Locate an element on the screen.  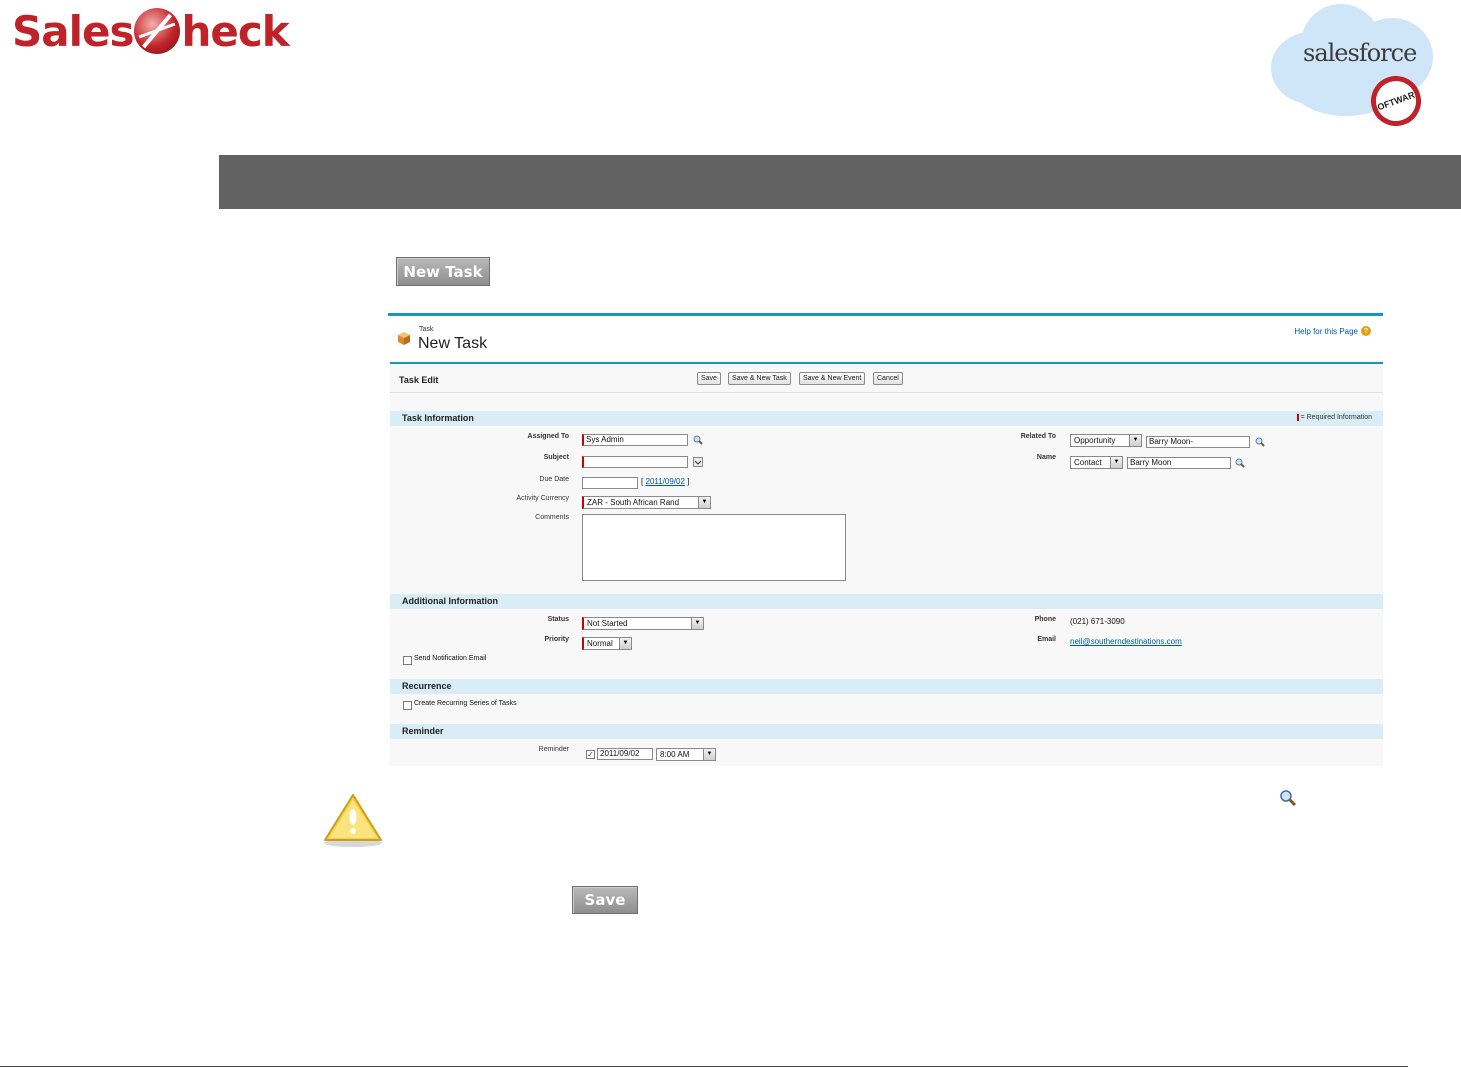
comments-label: Comments is located at coordinates (552, 517).